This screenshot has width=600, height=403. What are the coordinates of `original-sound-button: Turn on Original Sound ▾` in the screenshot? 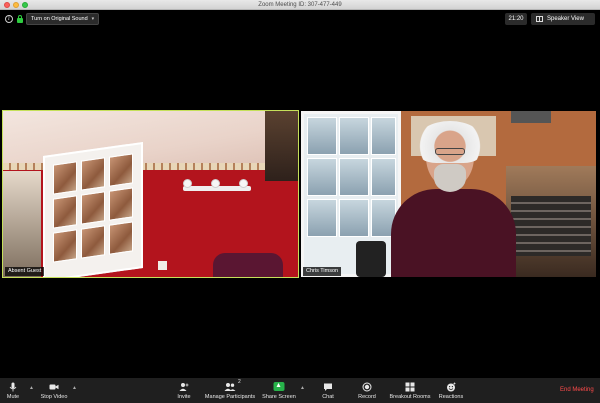 It's located at (63, 19).